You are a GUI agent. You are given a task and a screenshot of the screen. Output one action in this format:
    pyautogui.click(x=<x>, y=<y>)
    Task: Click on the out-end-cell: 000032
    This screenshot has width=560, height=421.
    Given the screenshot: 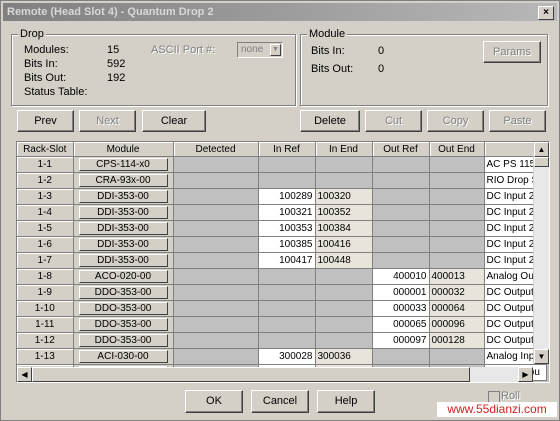 What is the action you would take?
    pyautogui.click(x=456, y=292)
    